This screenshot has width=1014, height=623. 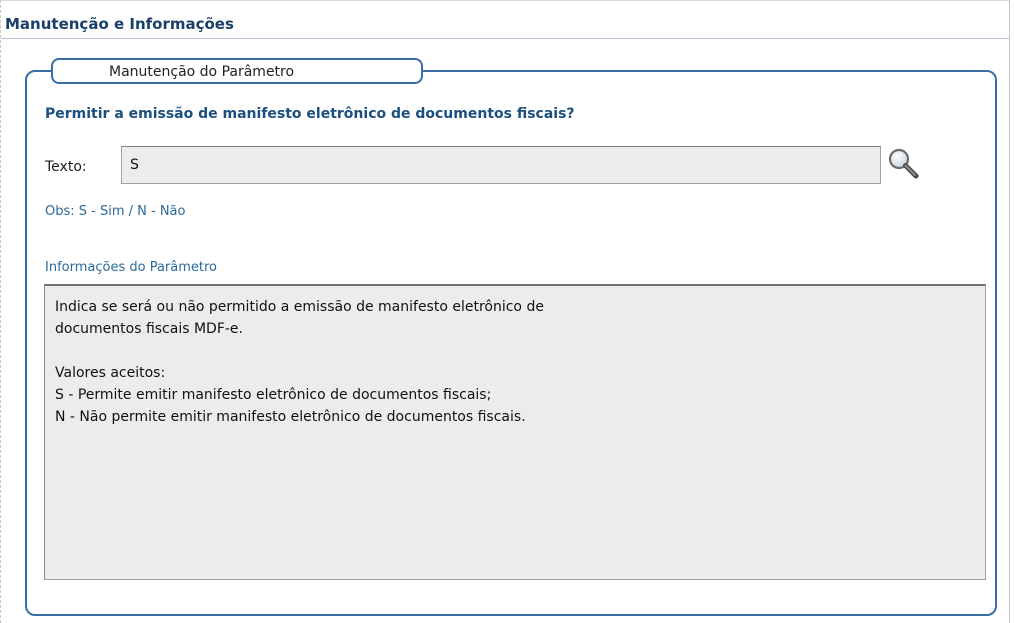 What do you see at coordinates (505, 0) in the screenshot?
I see `window-top-border` at bounding box center [505, 0].